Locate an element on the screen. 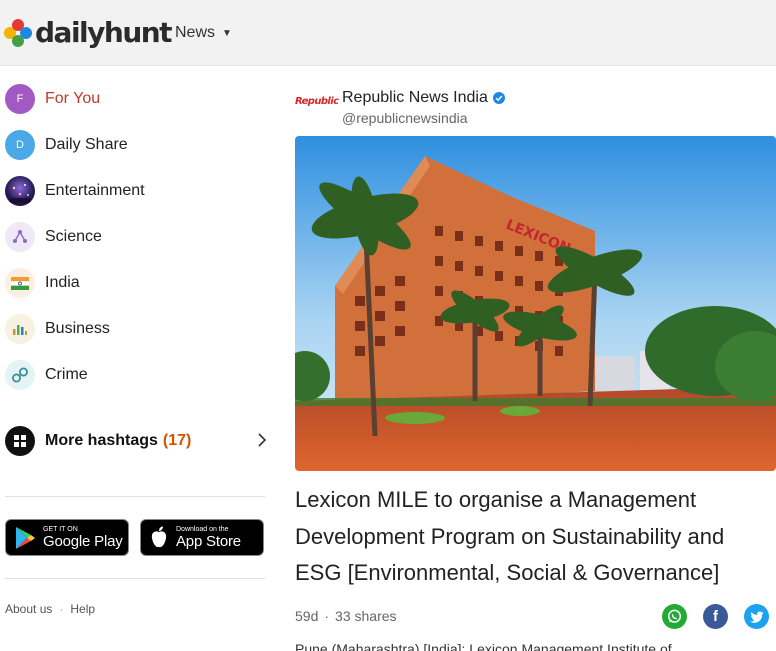 This screenshot has height=651, width=776. dailyhunt-logo: dailyhunt is located at coordinates (88, 33).